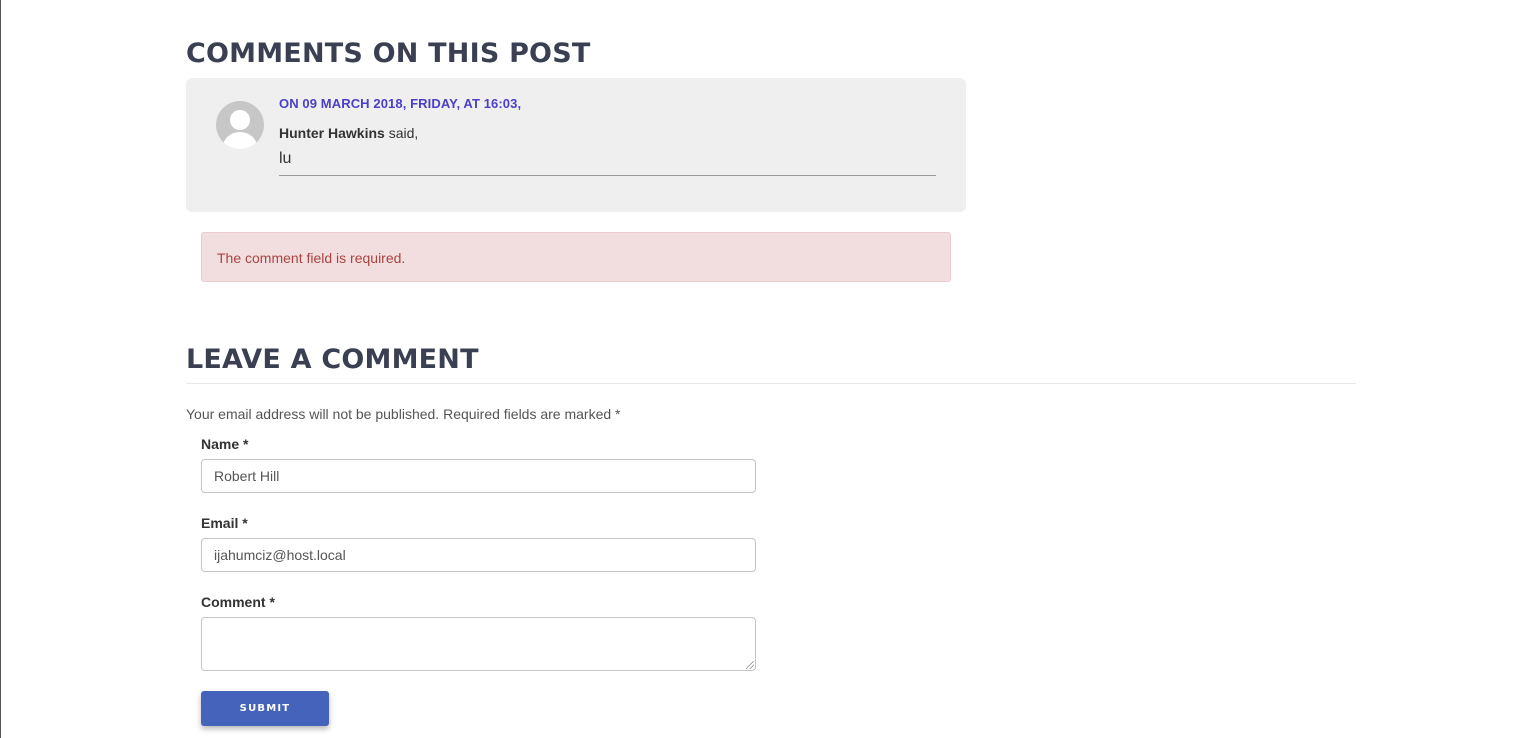 This screenshot has height=738, width=1540. I want to click on submit-button: SUBMIT, so click(265, 708).